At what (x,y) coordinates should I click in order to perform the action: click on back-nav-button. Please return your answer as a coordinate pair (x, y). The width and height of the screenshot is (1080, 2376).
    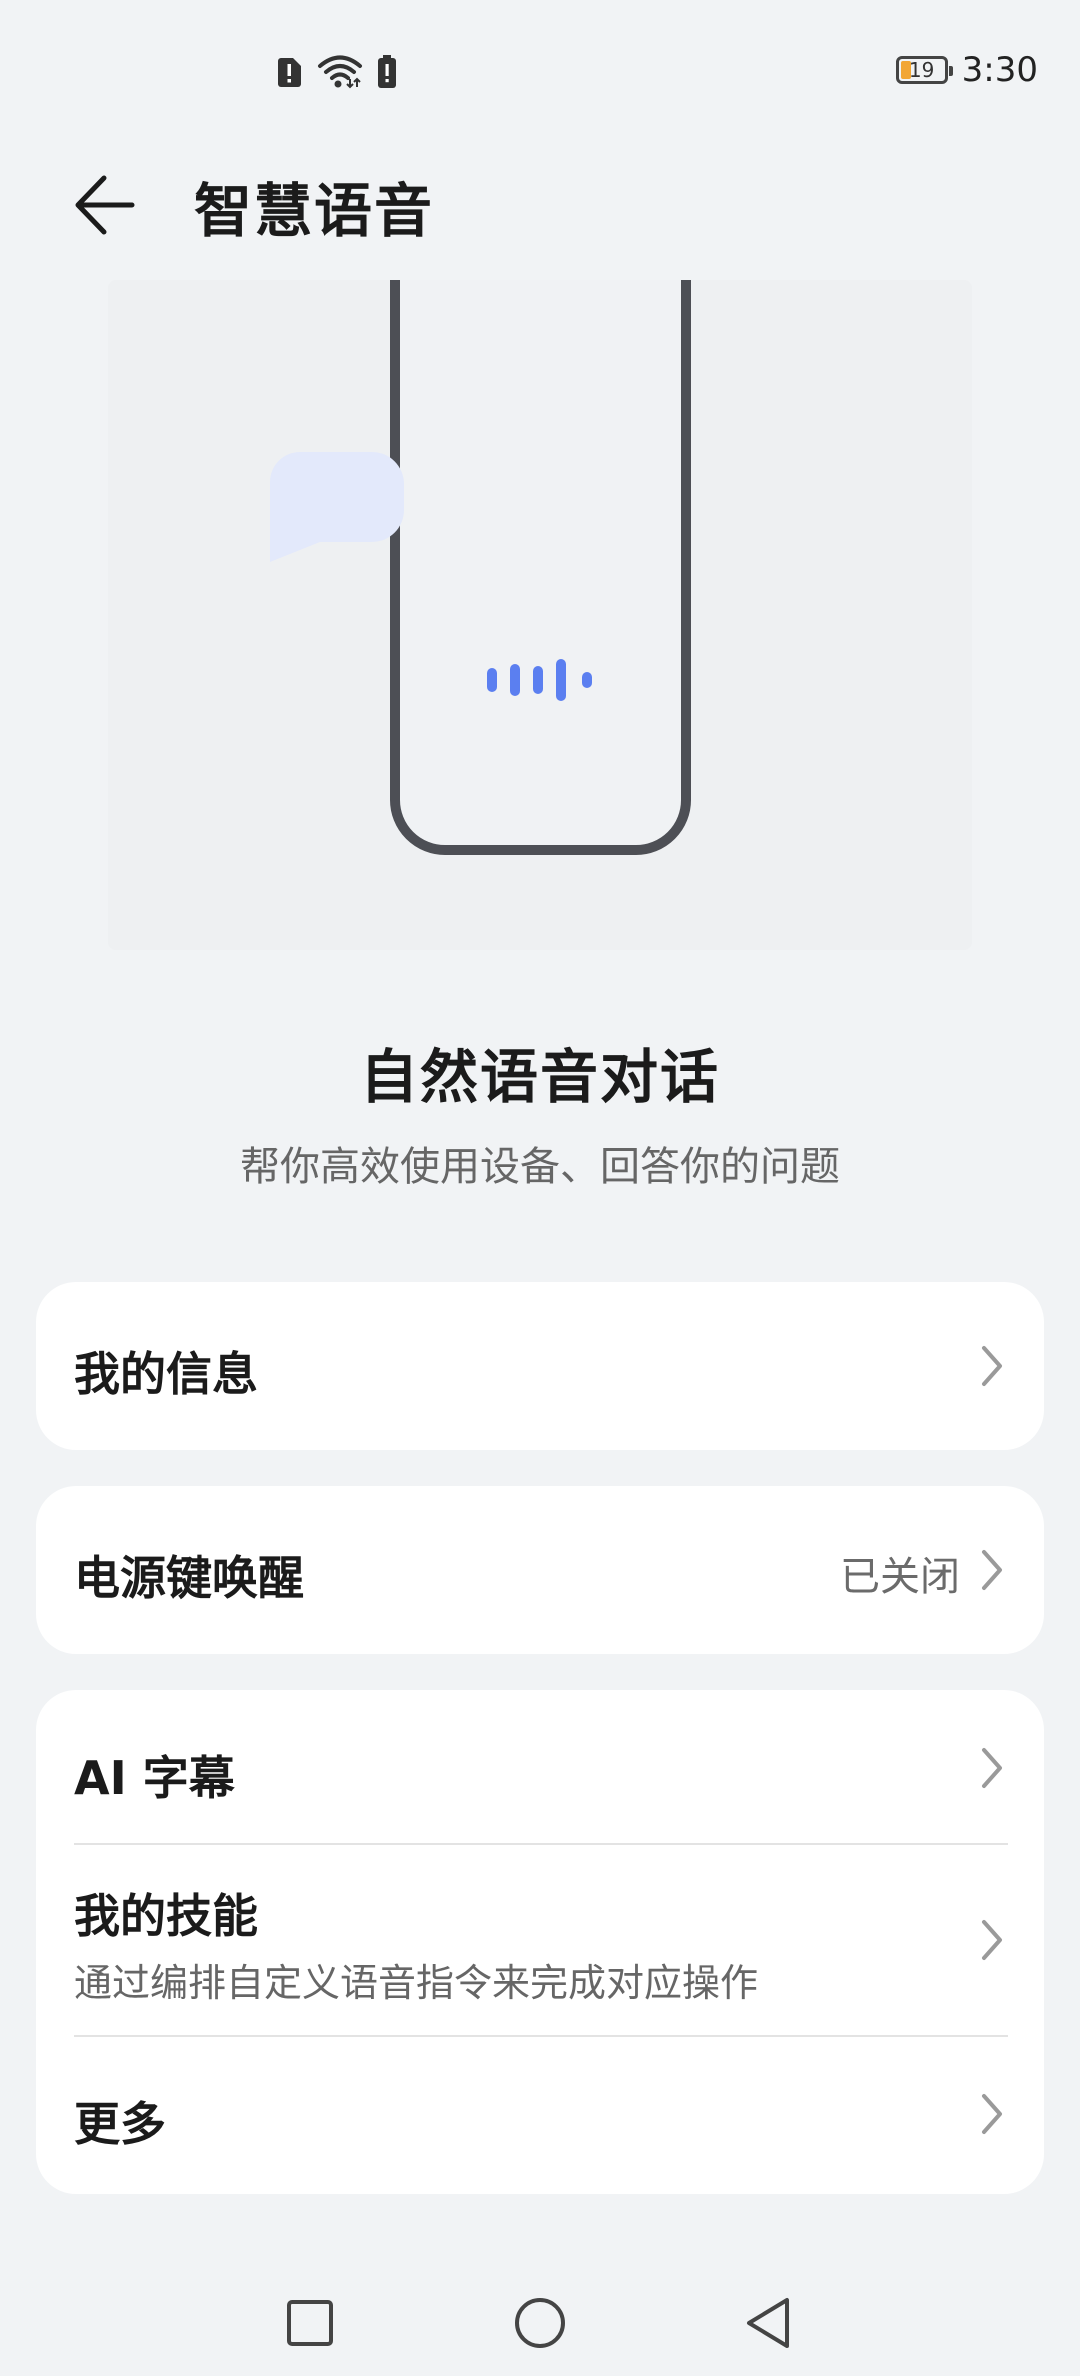
    Looking at the image, I should click on (770, 2323).